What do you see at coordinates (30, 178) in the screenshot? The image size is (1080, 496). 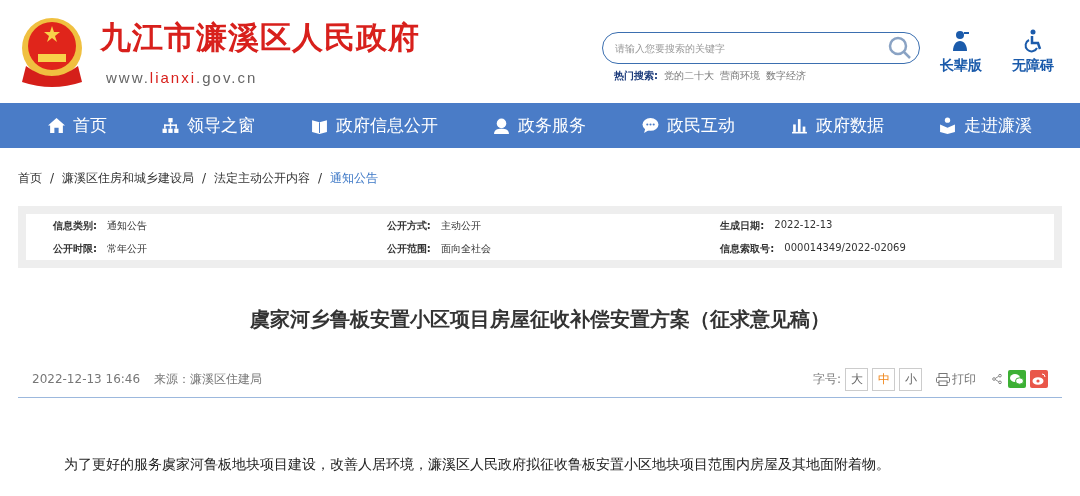 I see `breadcrumb-link: 首页` at bounding box center [30, 178].